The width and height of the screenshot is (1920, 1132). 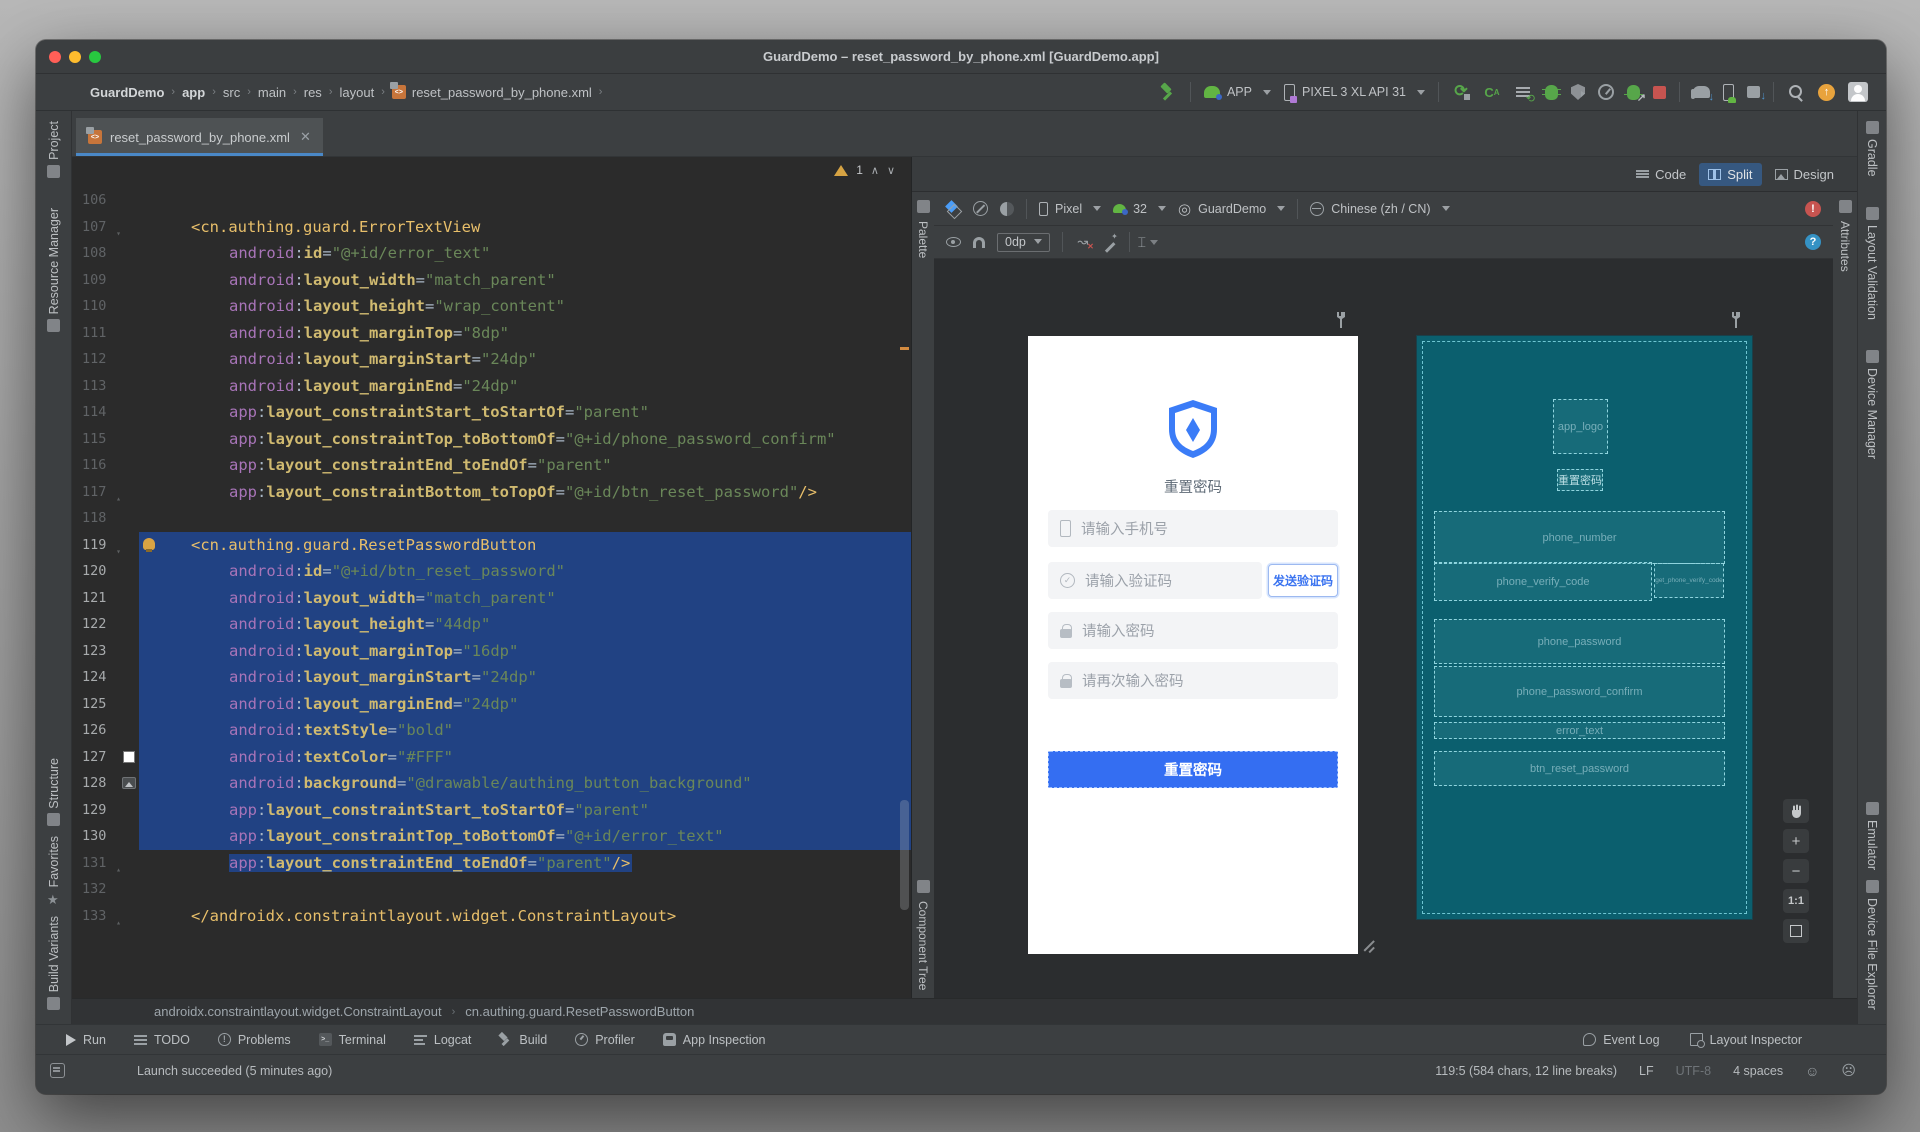 What do you see at coordinates (1745, 1040) in the screenshot?
I see `tool-window-button-layout-inspector: Layout Inspector` at bounding box center [1745, 1040].